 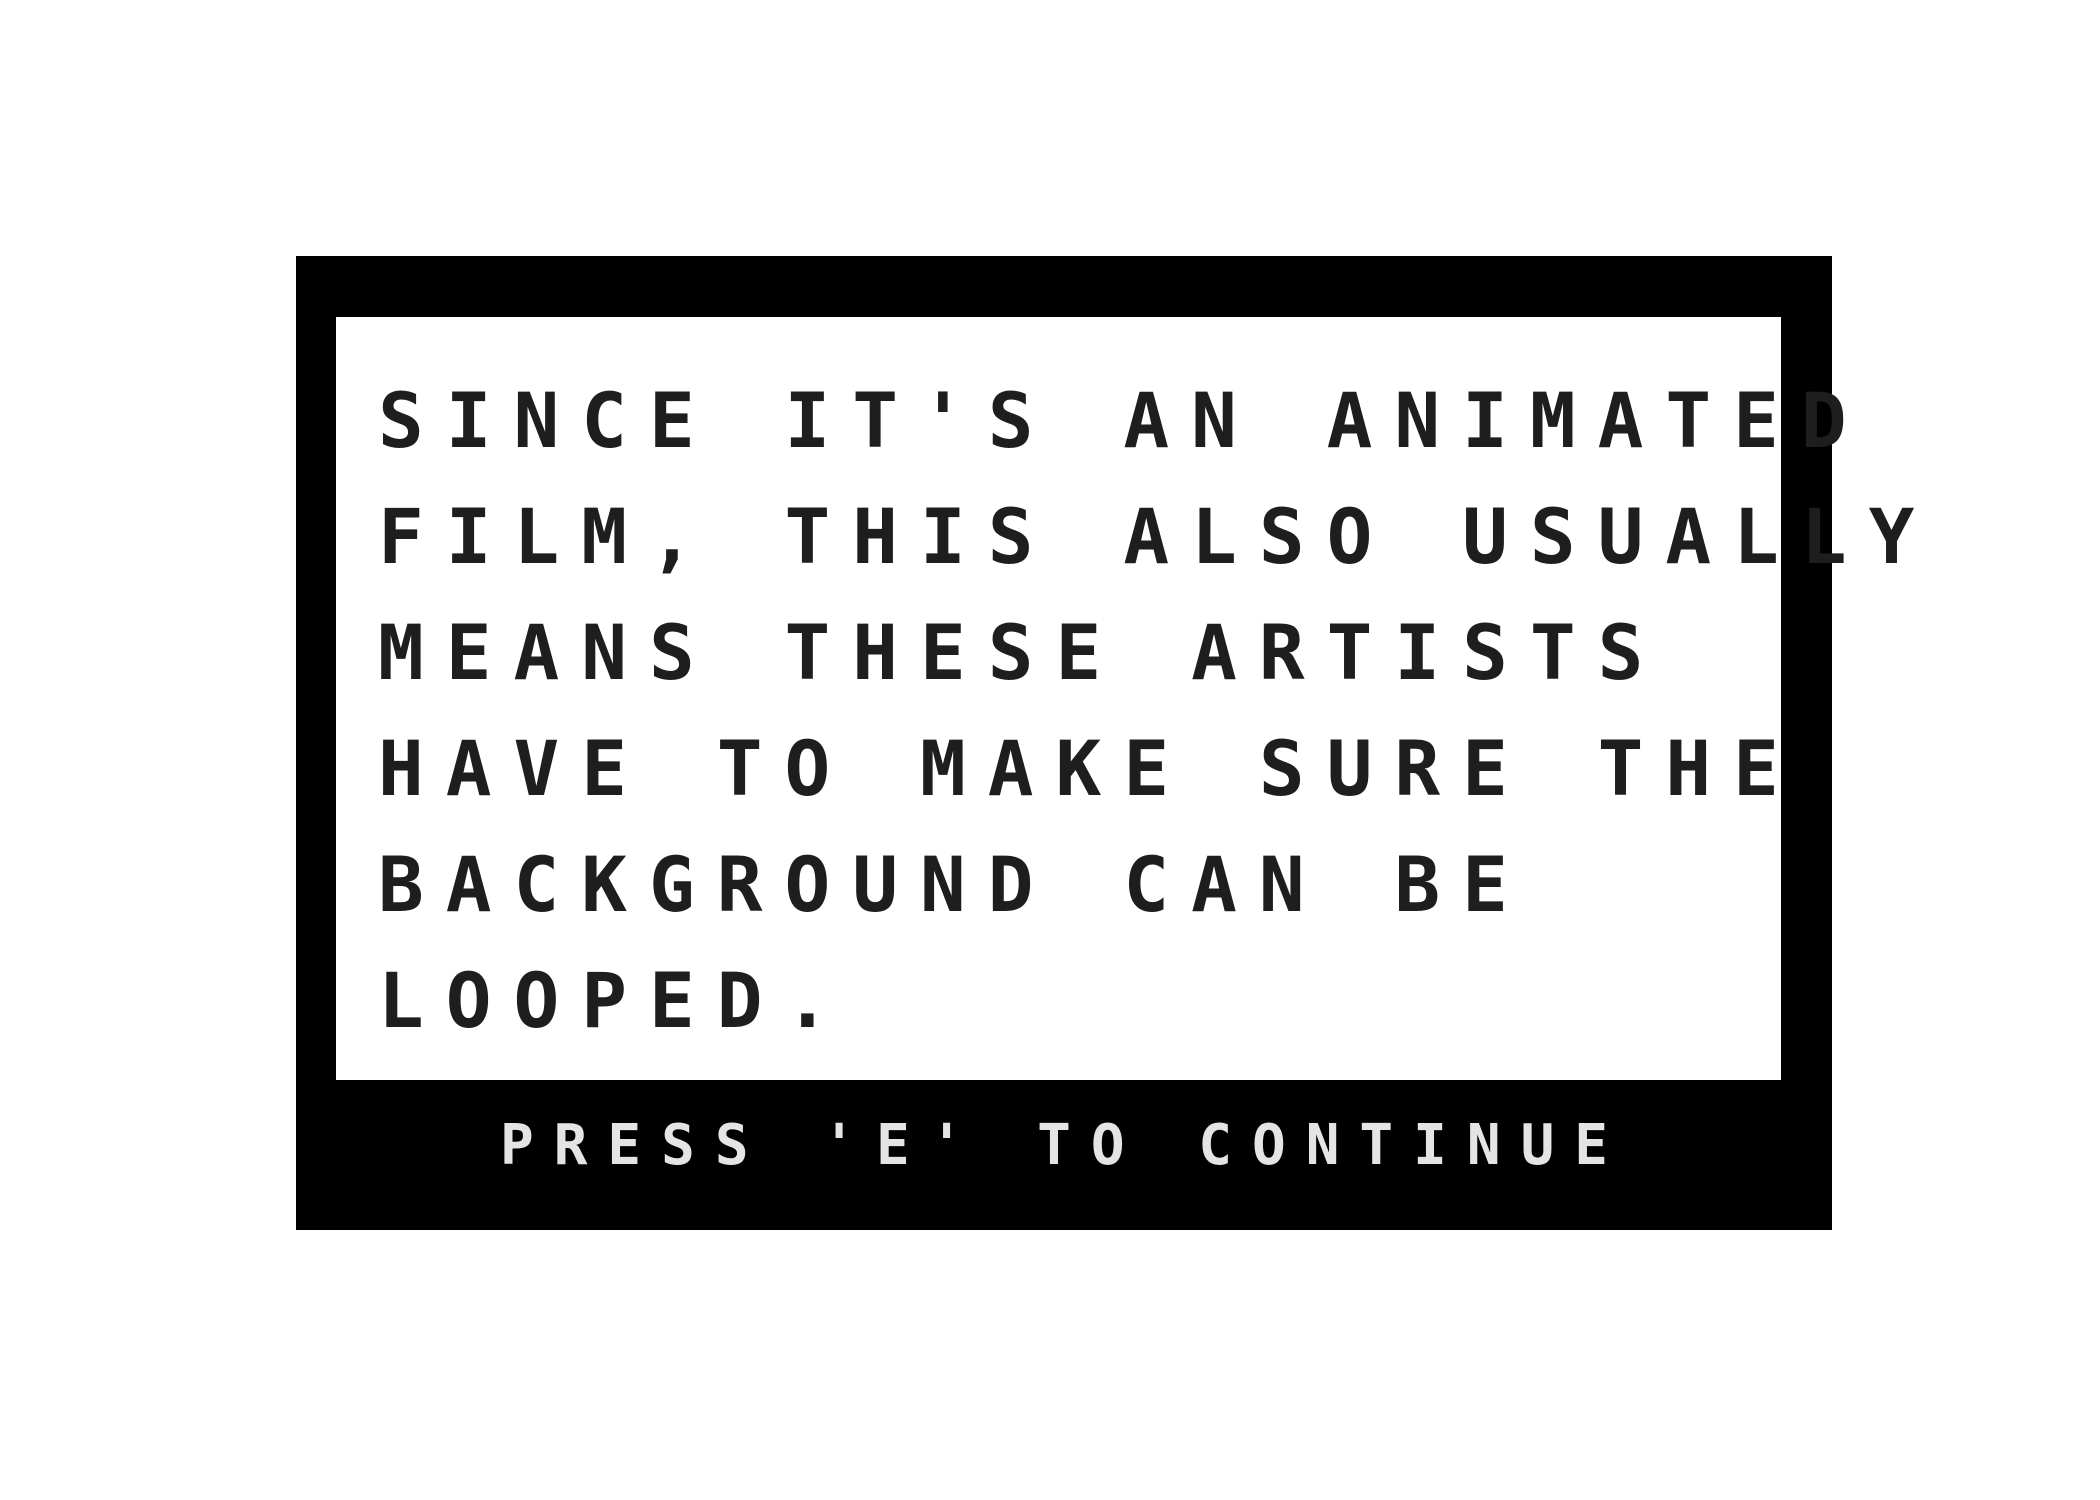 I want to click on dialog-line: MEANS THESE ARTISTS, so click(x=1022, y=652).